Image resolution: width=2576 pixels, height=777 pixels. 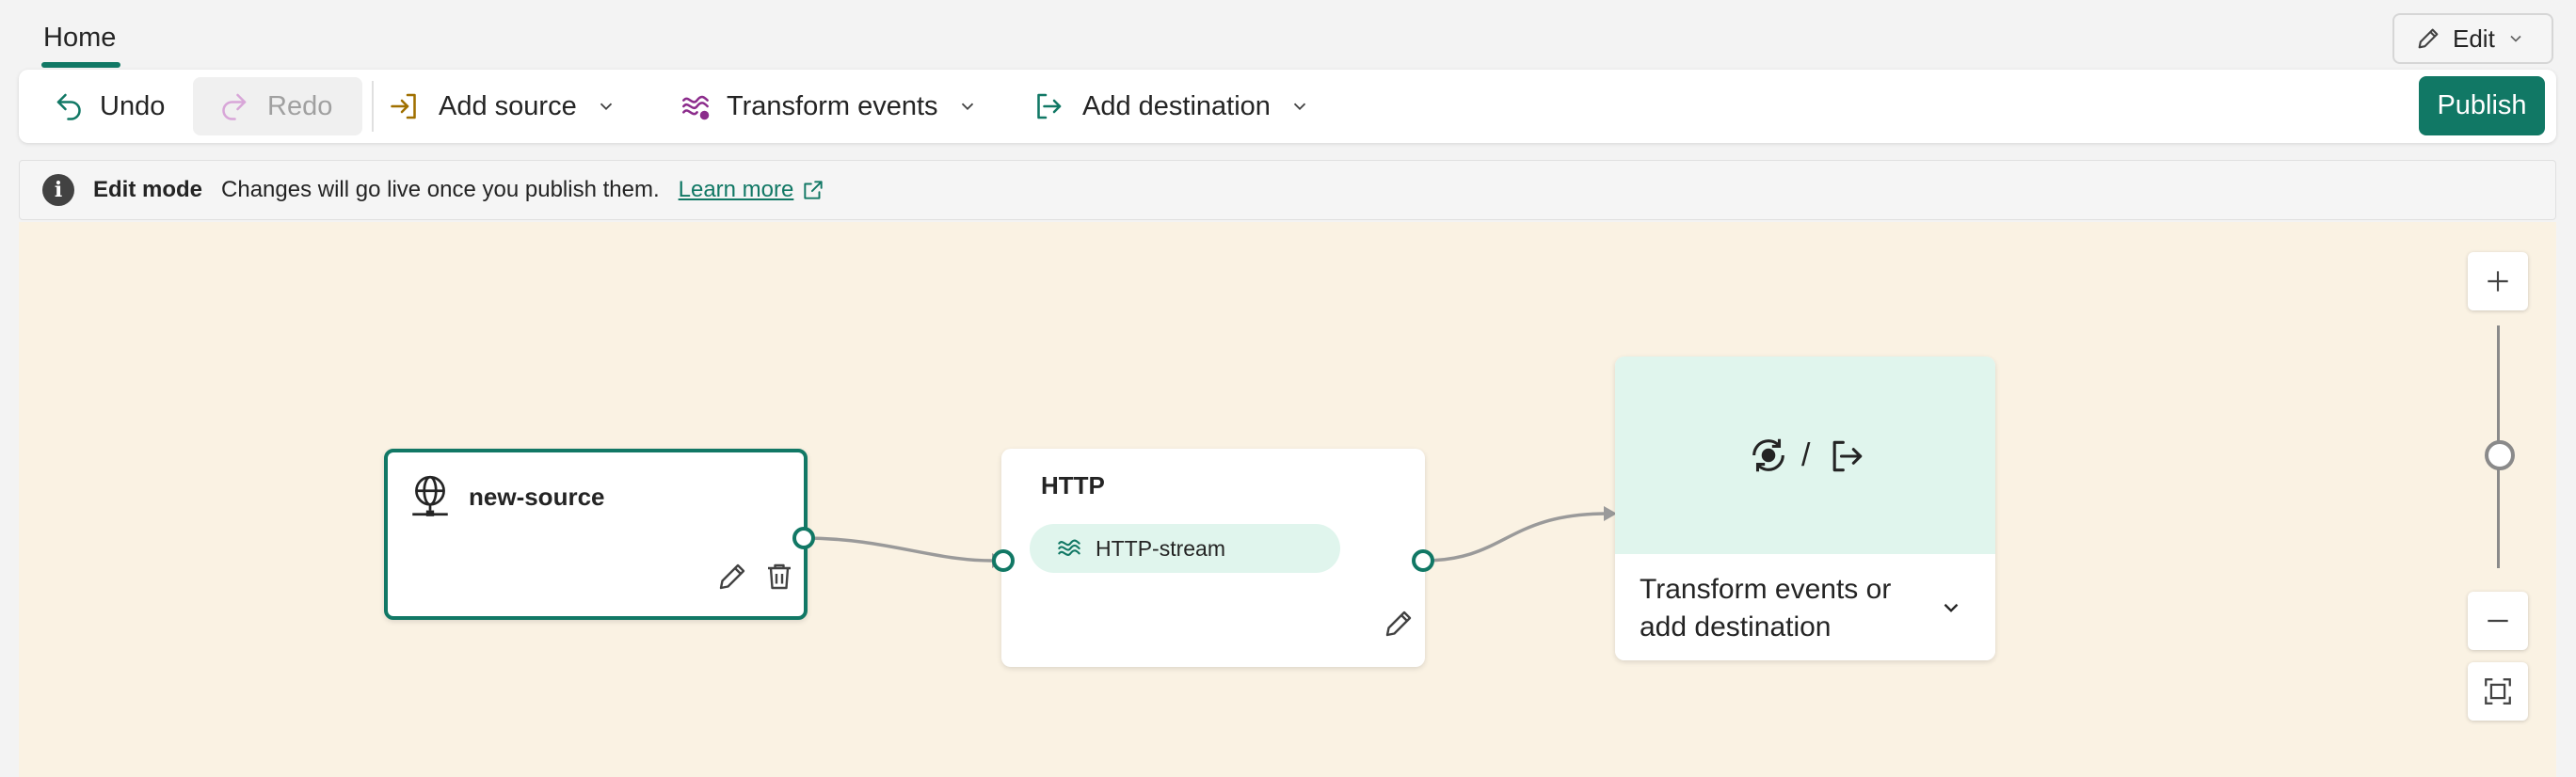 What do you see at coordinates (80, 65) in the screenshot?
I see `tab-home-indicator` at bounding box center [80, 65].